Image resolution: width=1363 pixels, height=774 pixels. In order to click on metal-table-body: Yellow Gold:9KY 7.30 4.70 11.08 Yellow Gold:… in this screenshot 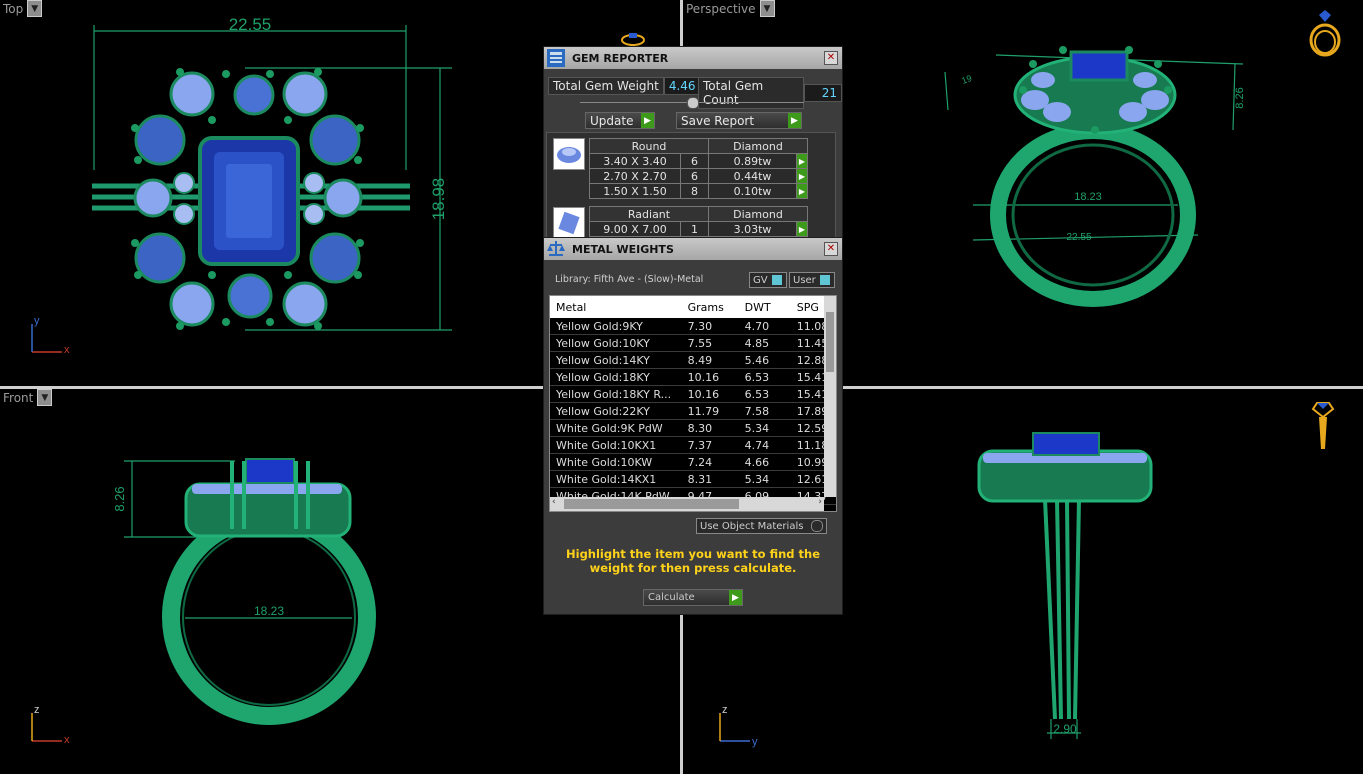, I will do `click(693, 411)`.